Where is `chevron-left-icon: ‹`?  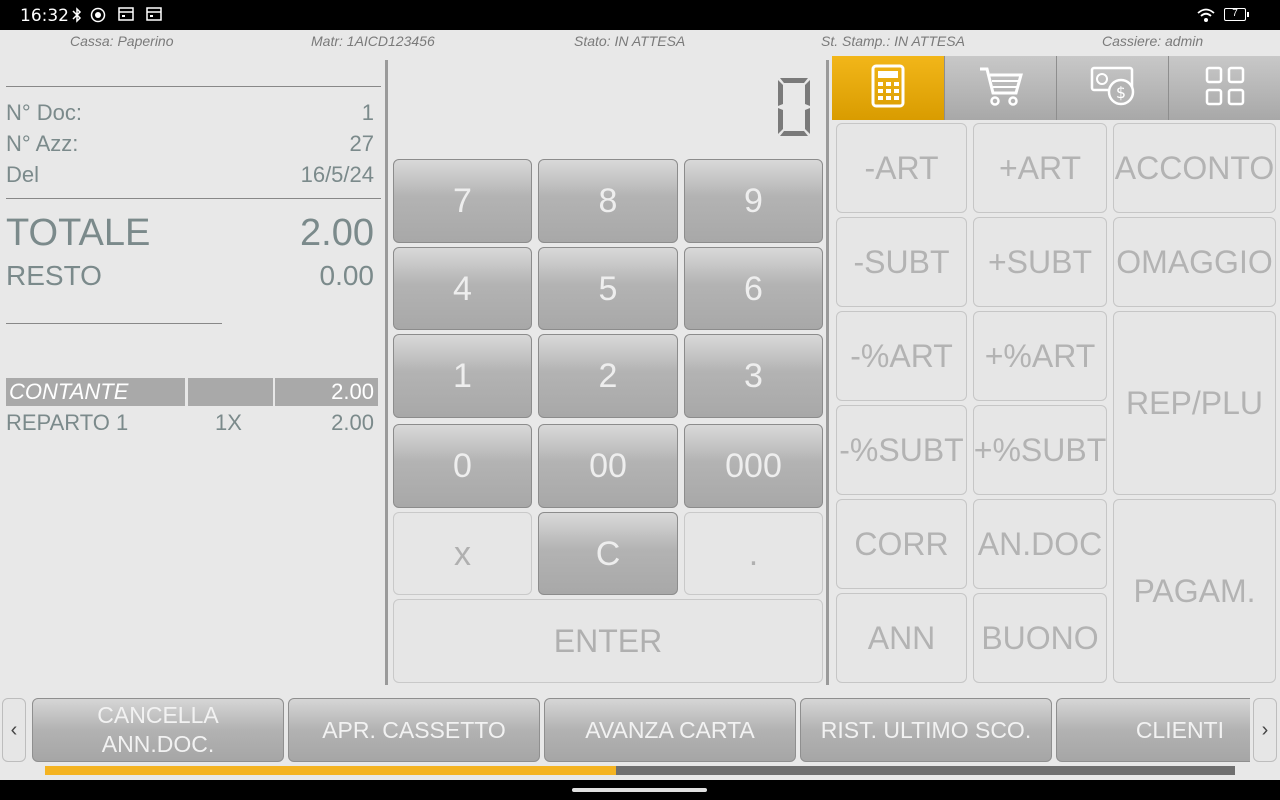
chevron-left-icon: ‹ is located at coordinates (14, 729).